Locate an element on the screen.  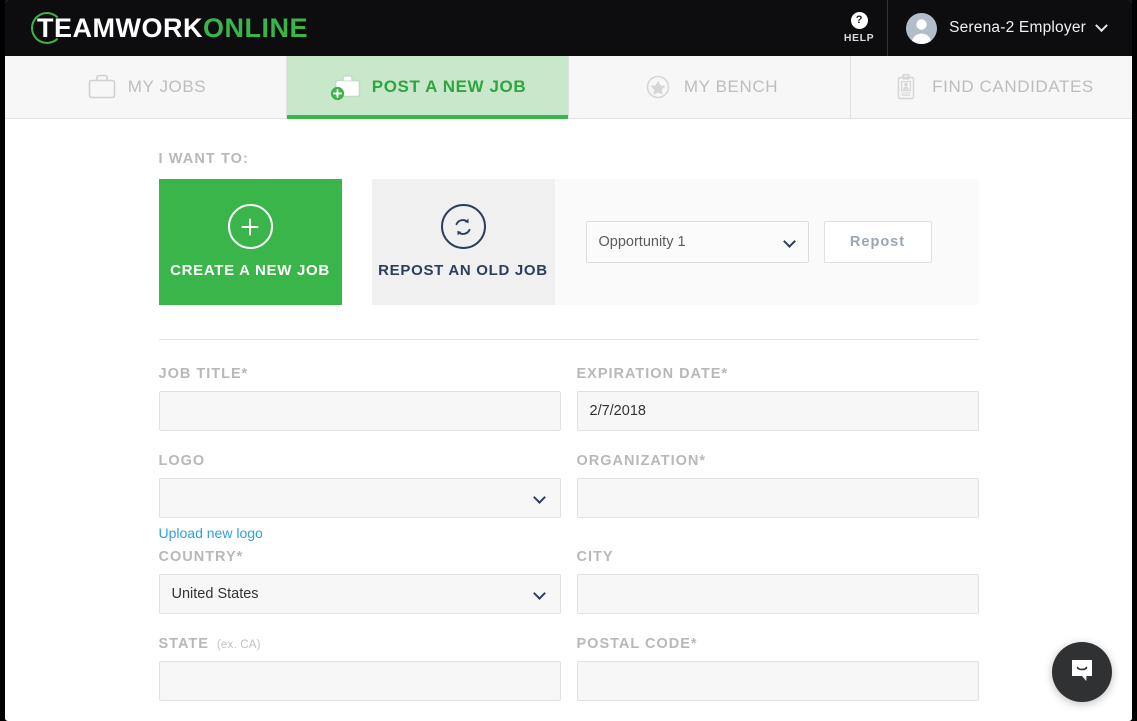
tab-my-jobs: MY JOBS is located at coordinates (146, 87).